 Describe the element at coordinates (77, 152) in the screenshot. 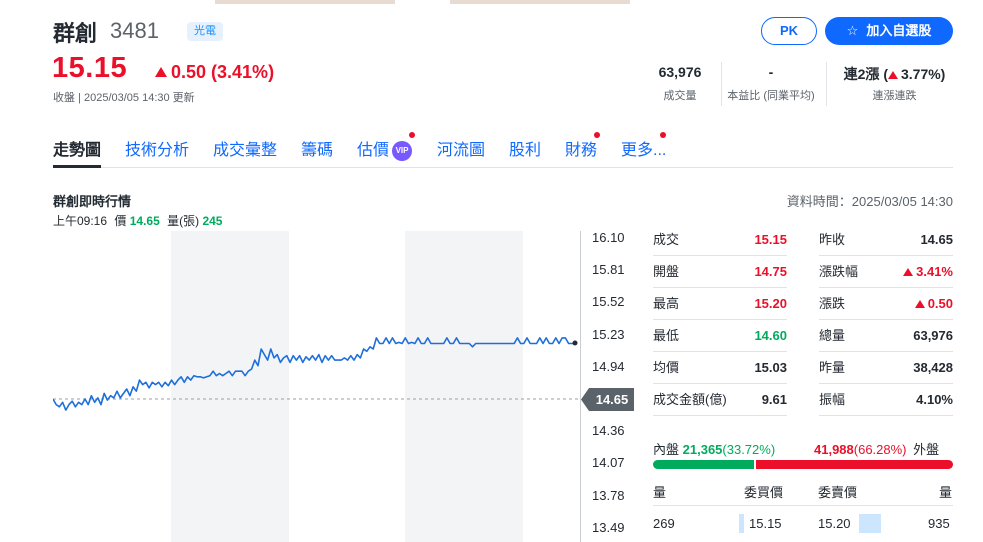

I see `tab-trend: 走勢圖` at that location.